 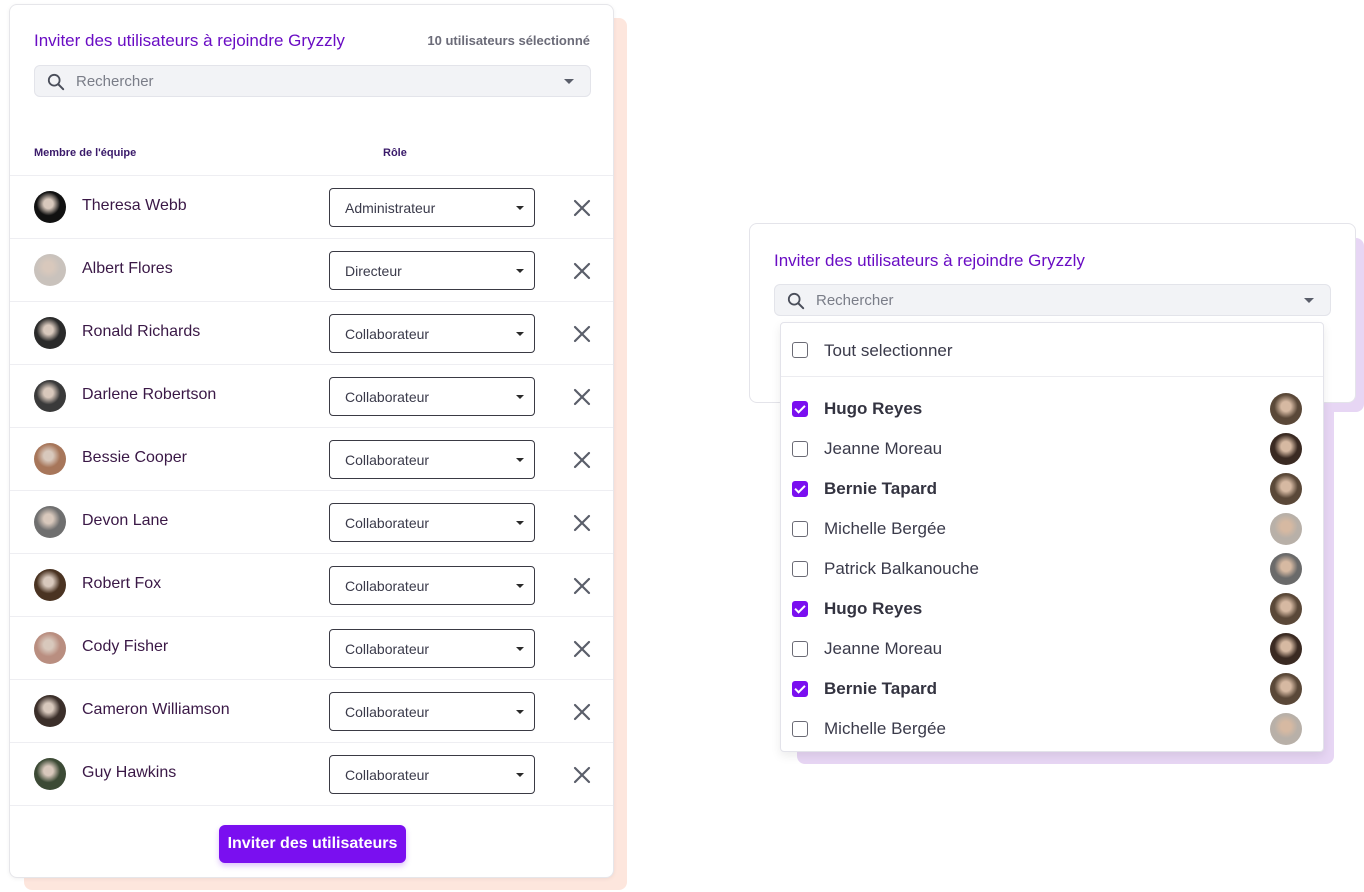 I want to click on member-name: Bessie Cooper, so click(x=134, y=457).